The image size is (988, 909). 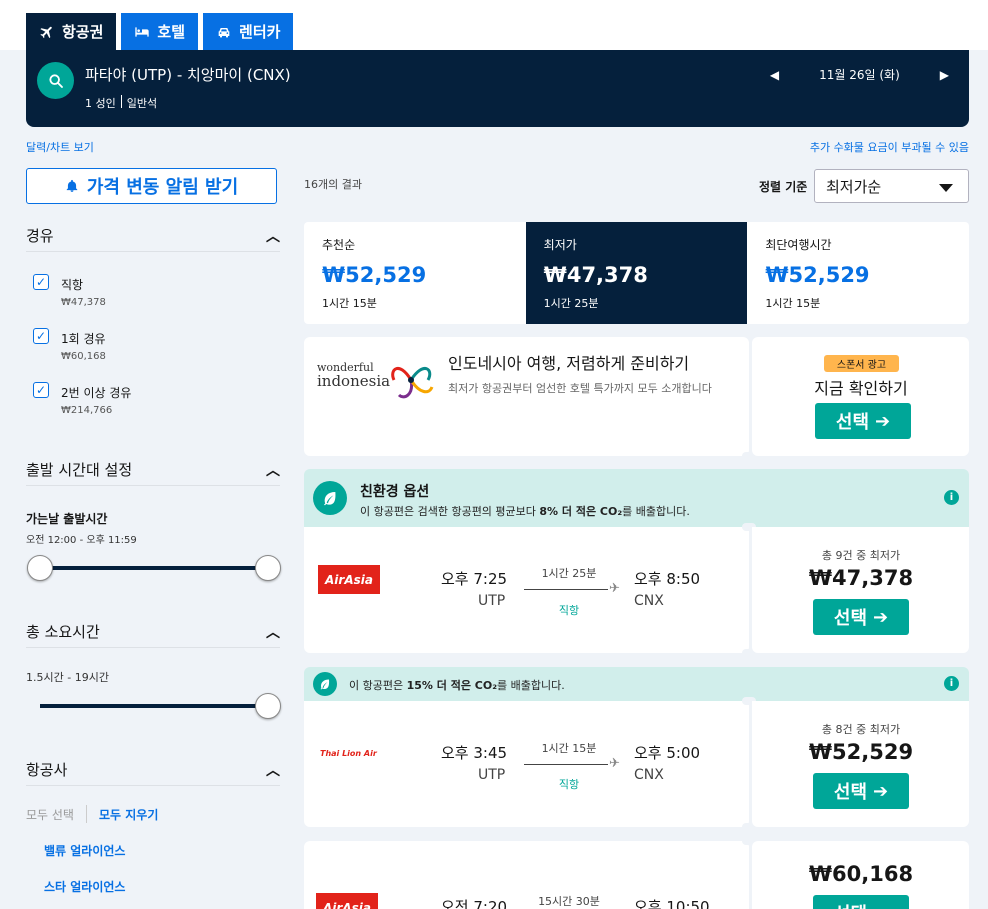 What do you see at coordinates (72, 285) in the screenshot?
I see `option-label: 직항` at bounding box center [72, 285].